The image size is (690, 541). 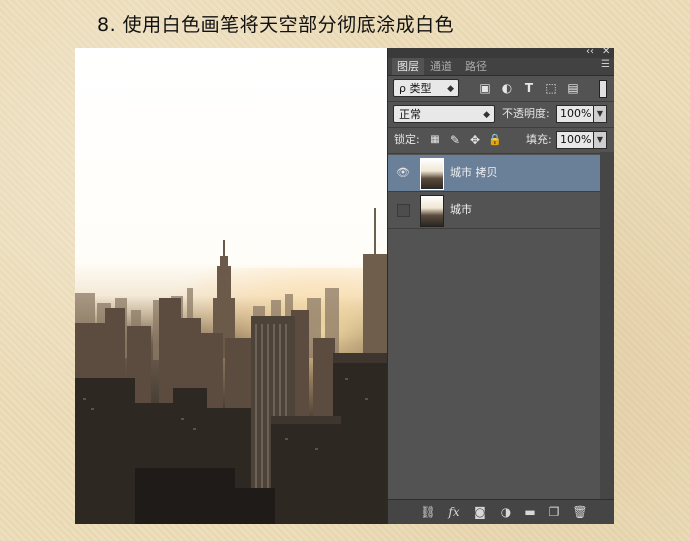 I want to click on opacity-field: 100%, so click(x=575, y=114).